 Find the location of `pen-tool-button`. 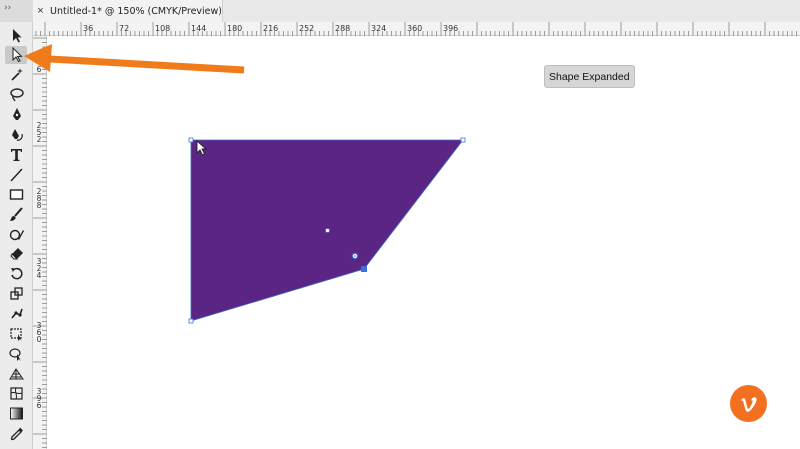

pen-tool-button is located at coordinates (16, 115).